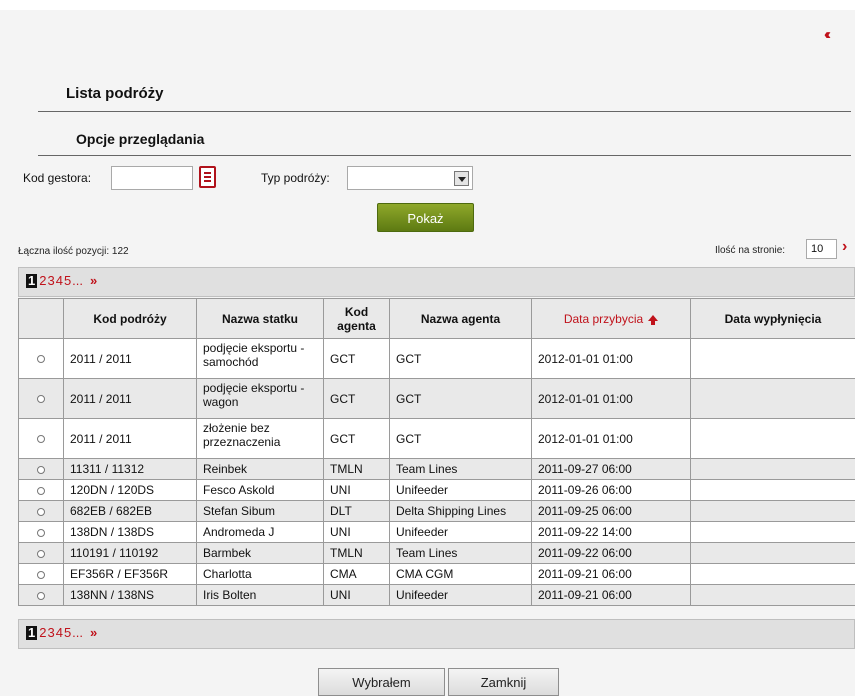  I want to click on cell-nazwa-statku: Fesco Askold, so click(260, 490).